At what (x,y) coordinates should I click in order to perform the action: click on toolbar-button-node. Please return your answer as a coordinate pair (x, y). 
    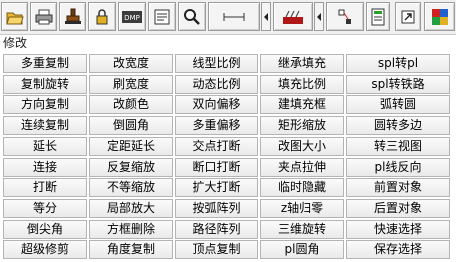
    Looking at the image, I should click on (345, 16).